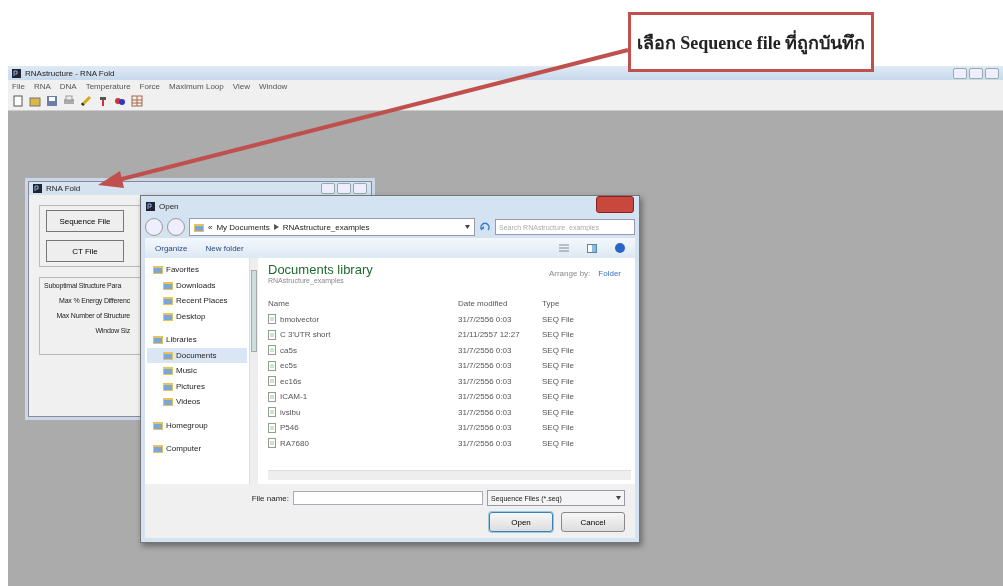 This screenshot has height=586, width=1003. I want to click on address-bar: « My Documents RNAstructure_examples, so click(332, 227).